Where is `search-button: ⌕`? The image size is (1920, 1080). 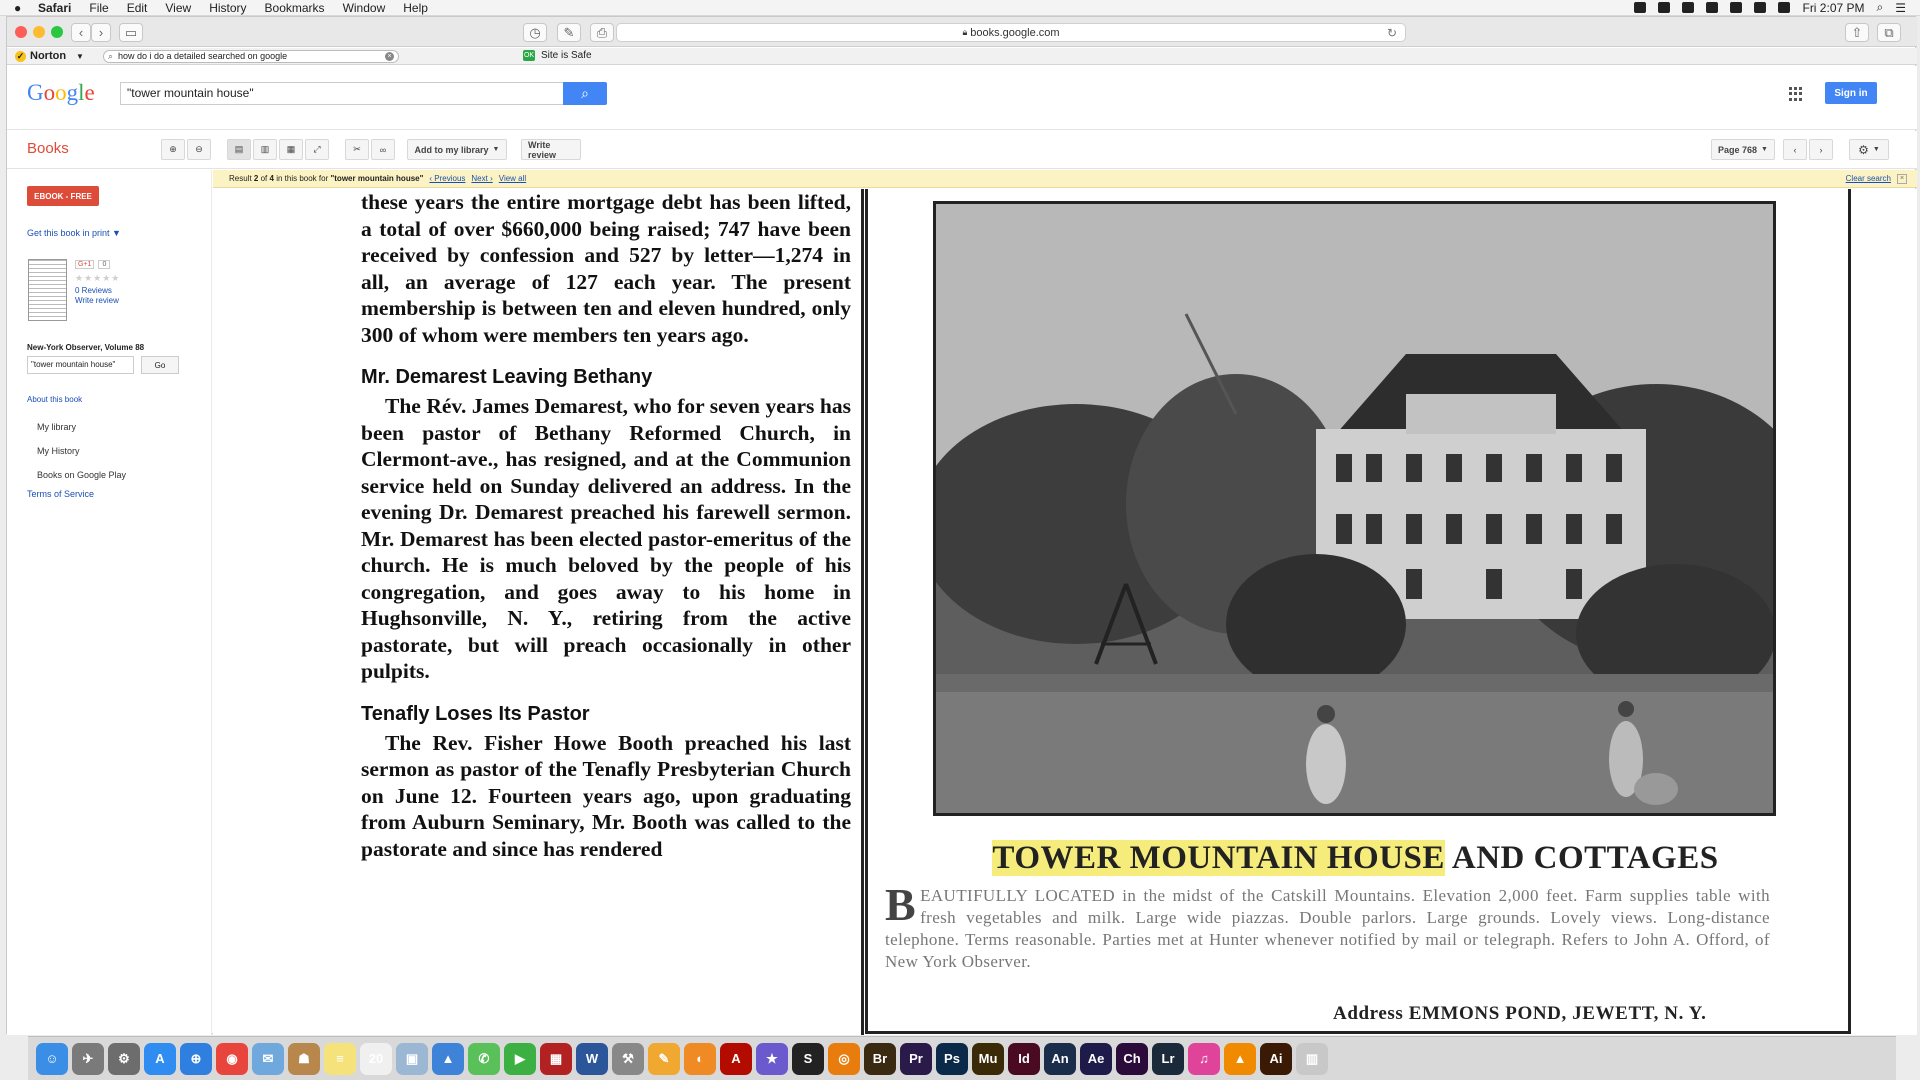 search-button: ⌕ is located at coordinates (585, 93).